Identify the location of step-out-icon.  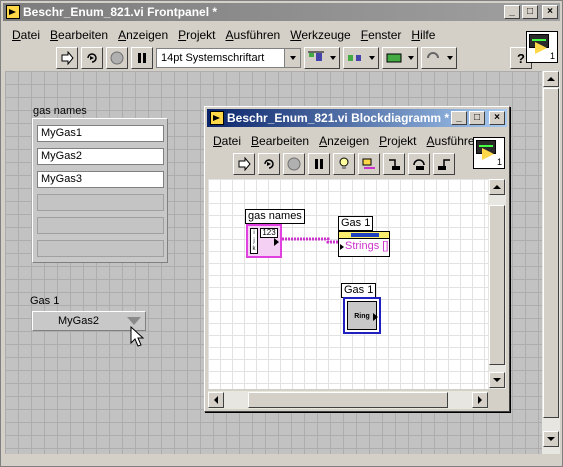
(444, 164).